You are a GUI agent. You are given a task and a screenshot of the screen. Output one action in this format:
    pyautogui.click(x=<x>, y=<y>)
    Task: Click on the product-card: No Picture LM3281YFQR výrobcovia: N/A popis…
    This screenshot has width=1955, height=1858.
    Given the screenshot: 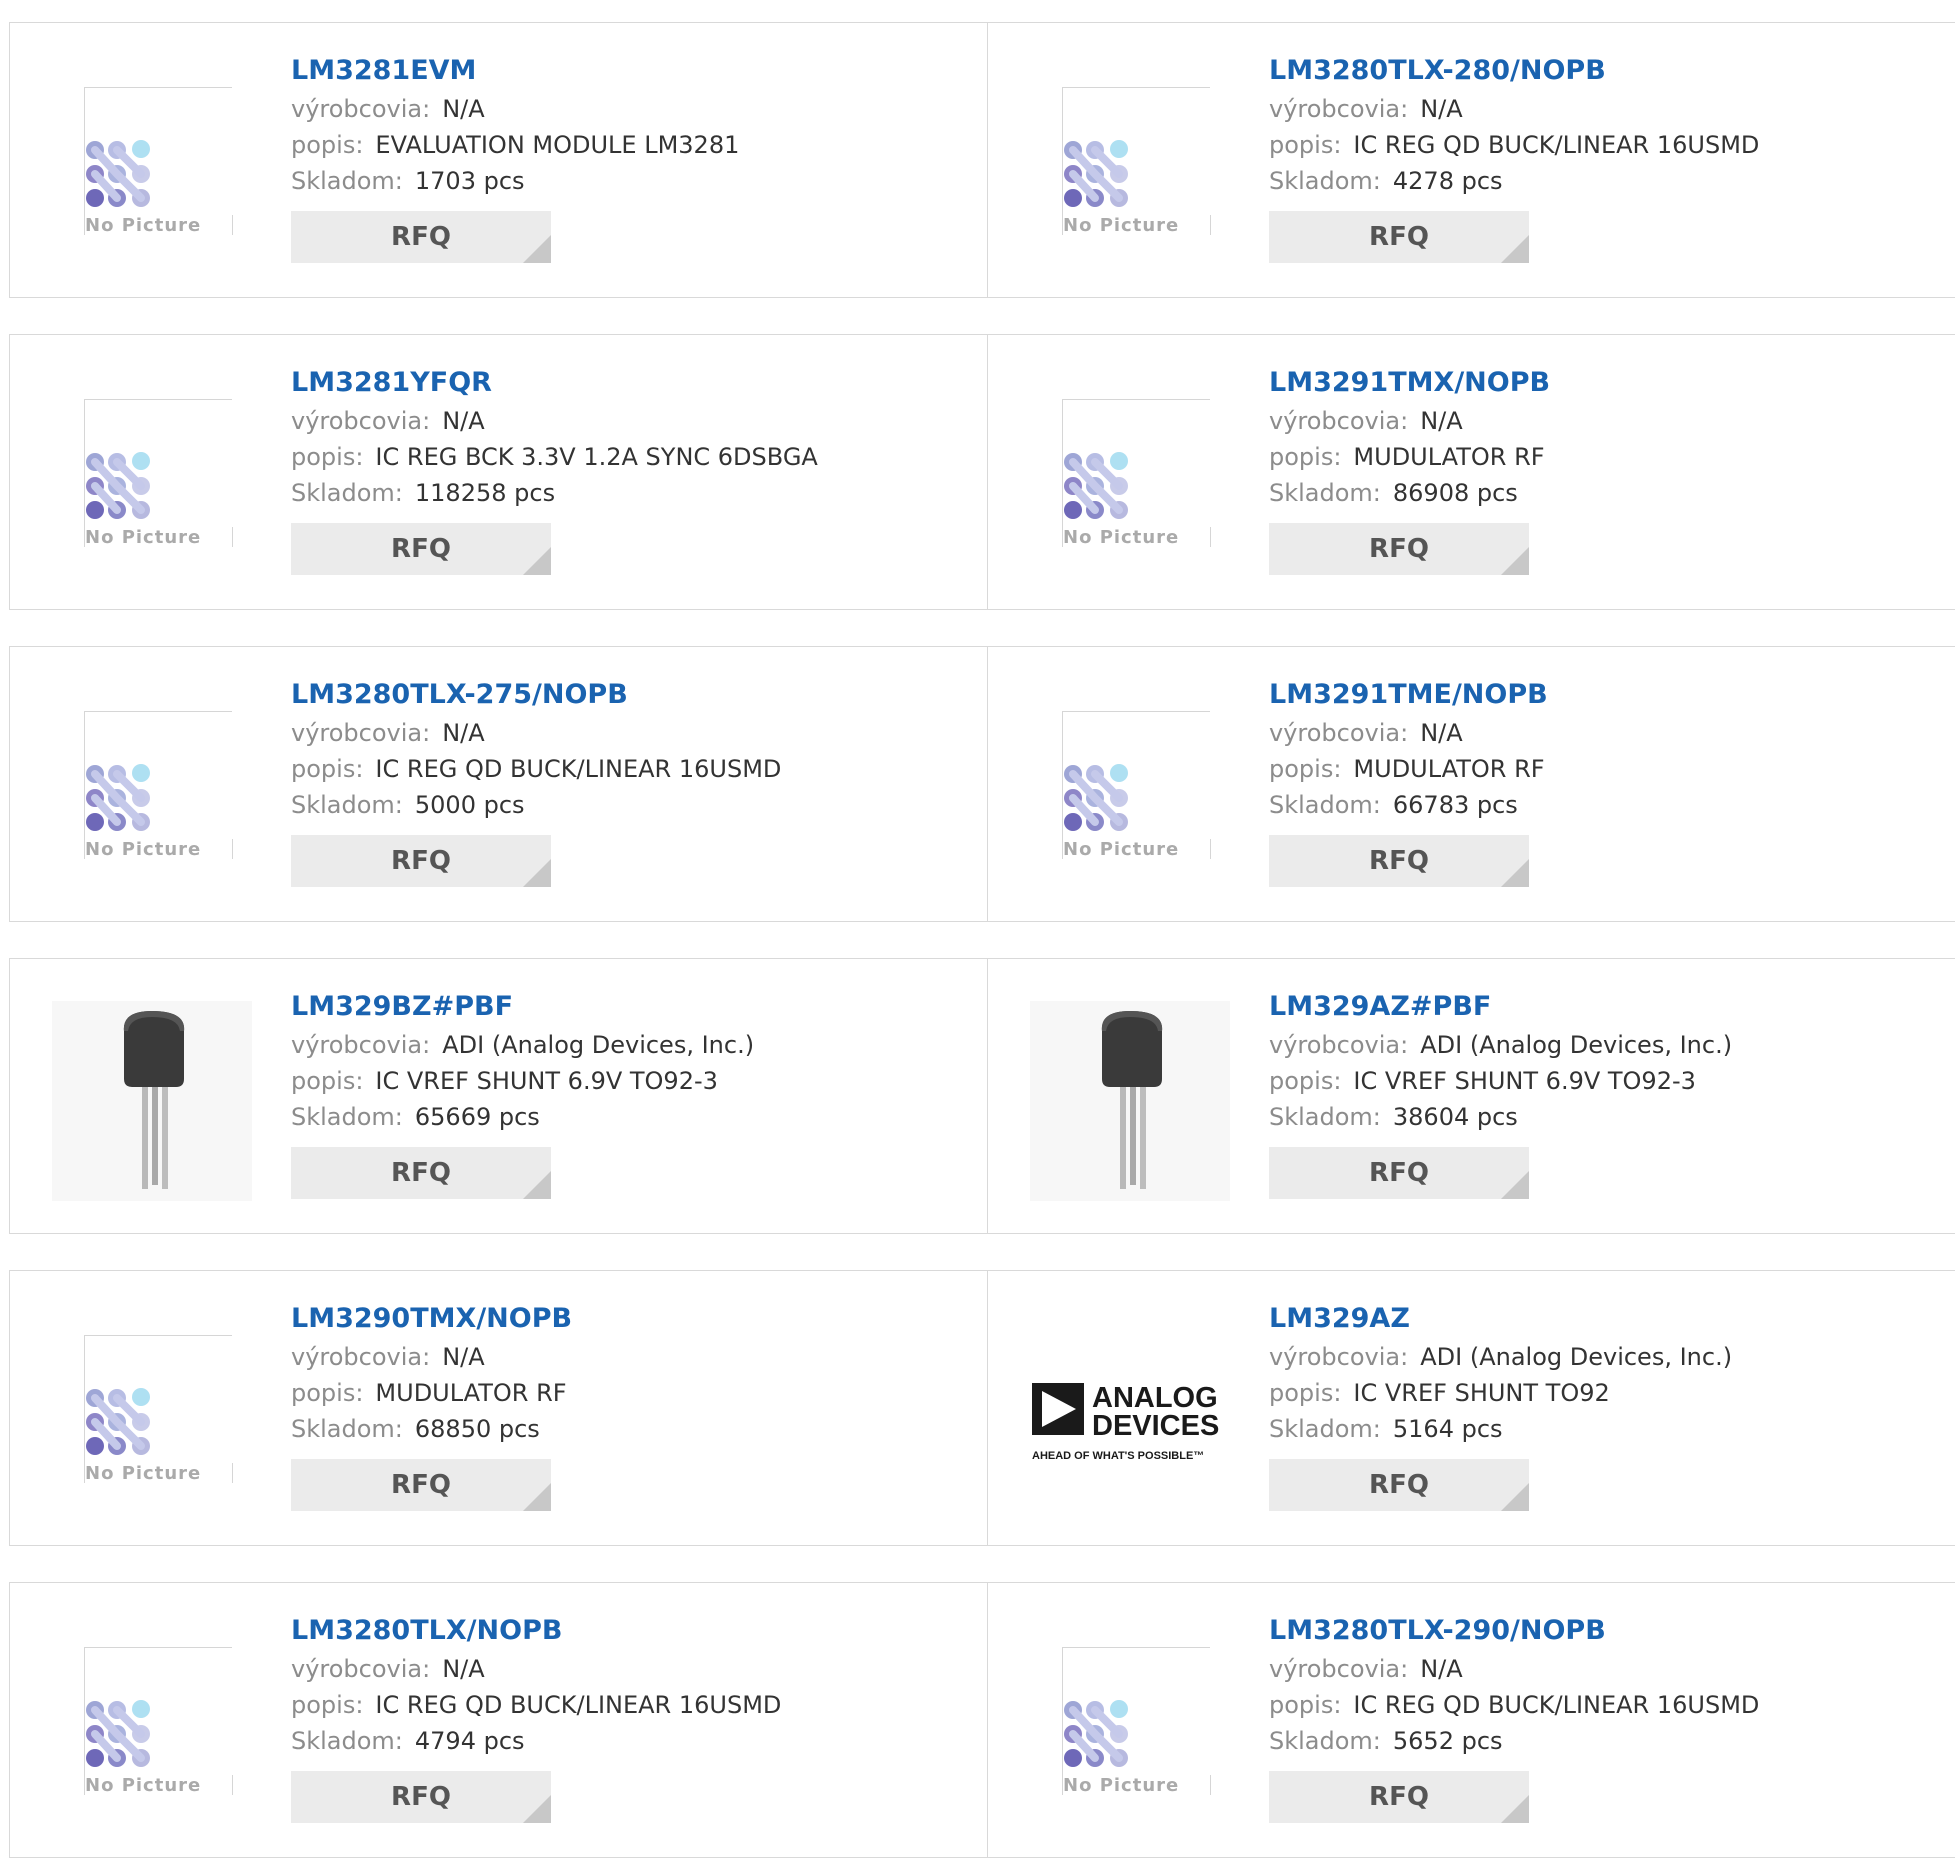 What is the action you would take?
    pyautogui.click(x=499, y=472)
    